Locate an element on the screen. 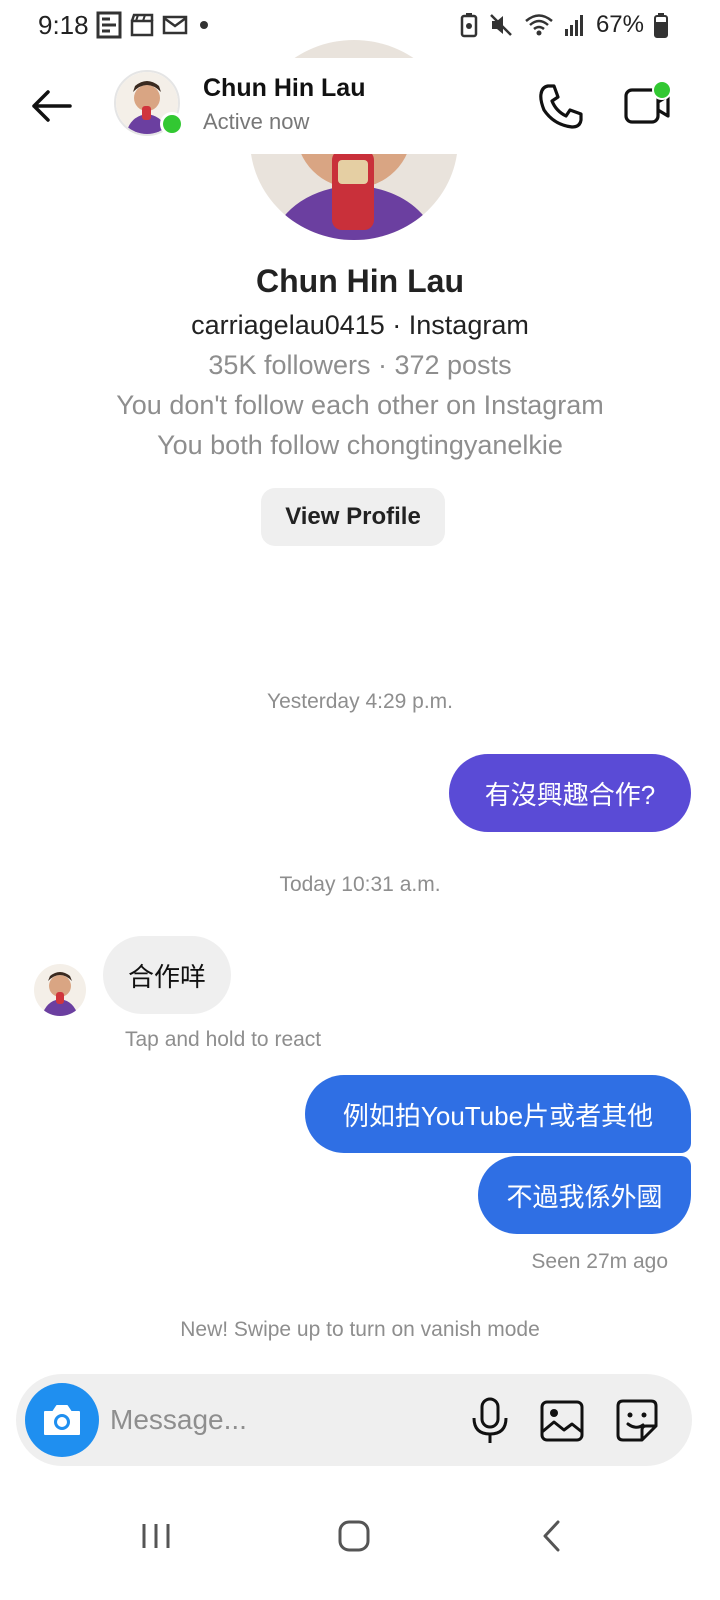  sticker-icon is located at coordinates (637, 1420).